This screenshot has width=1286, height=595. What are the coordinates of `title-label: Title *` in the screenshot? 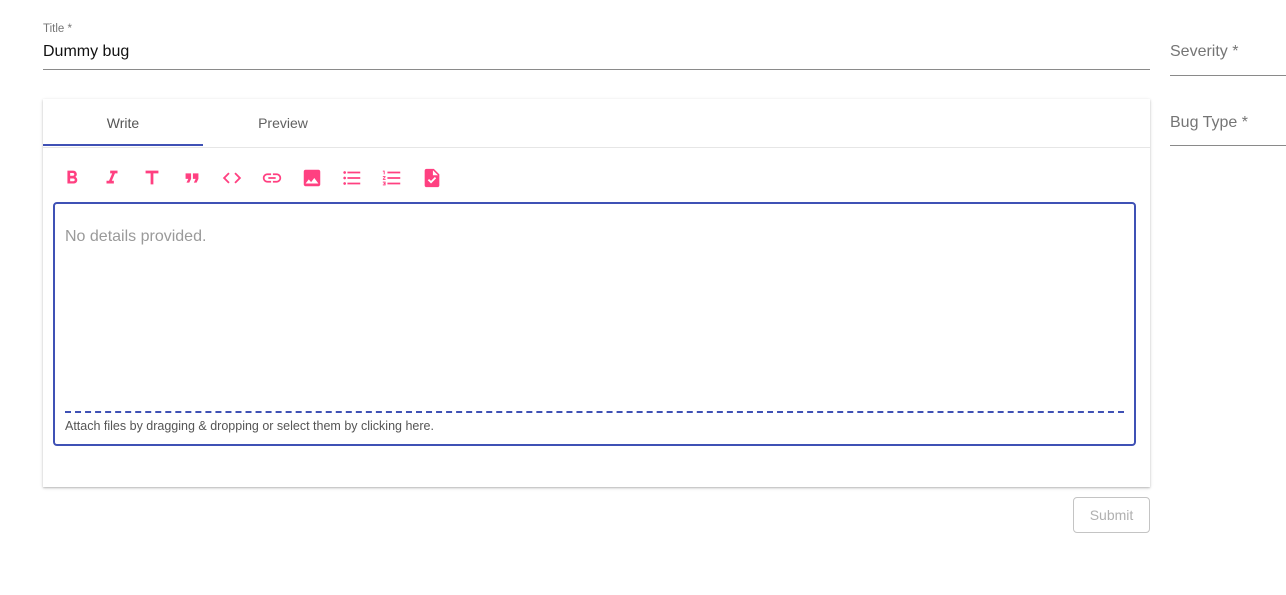 It's located at (57, 29).